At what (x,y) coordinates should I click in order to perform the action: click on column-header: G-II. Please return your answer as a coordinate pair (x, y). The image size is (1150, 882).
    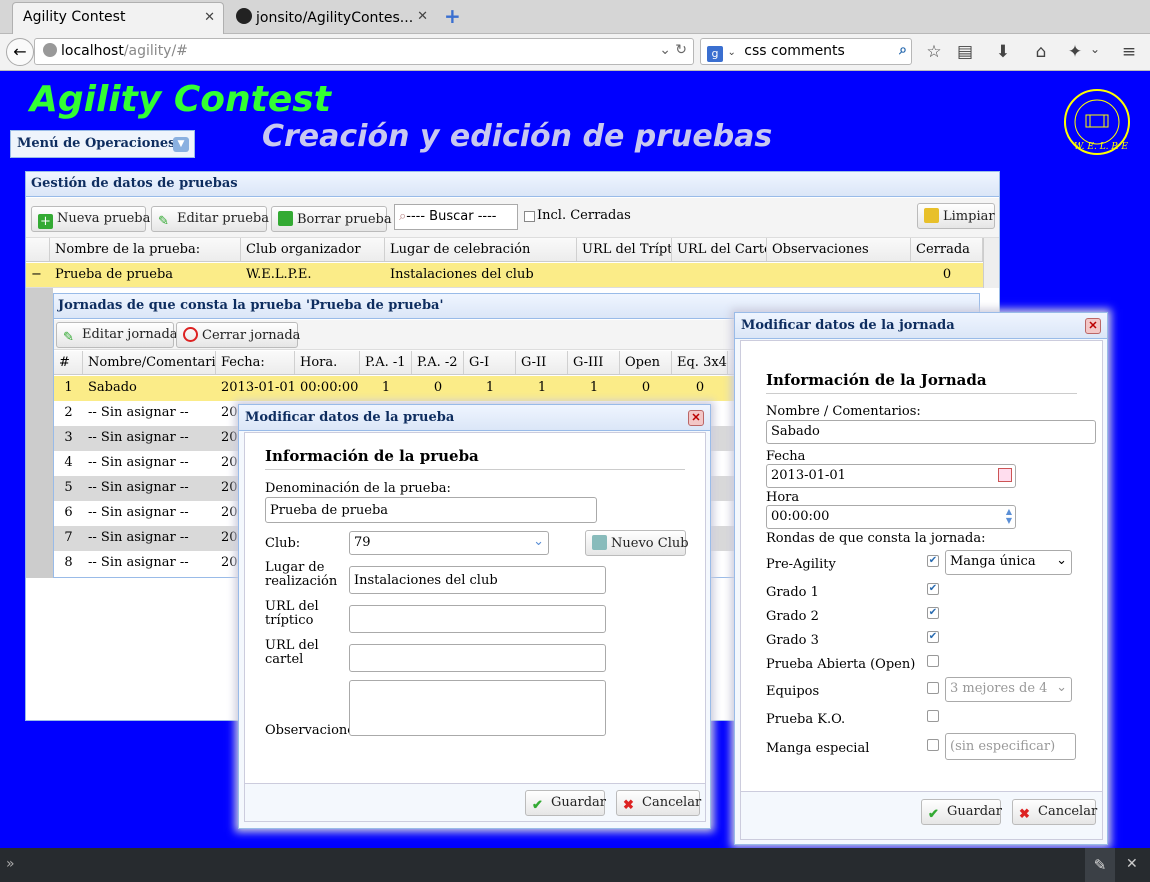
    Looking at the image, I should click on (542, 362).